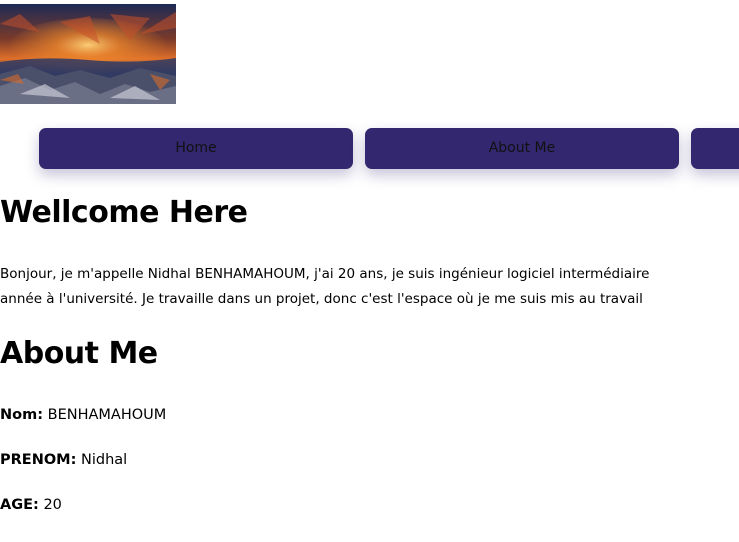 This screenshot has width=739, height=542. What do you see at coordinates (22, 415) in the screenshot?
I see `field-nom-label: Nom:` at bounding box center [22, 415].